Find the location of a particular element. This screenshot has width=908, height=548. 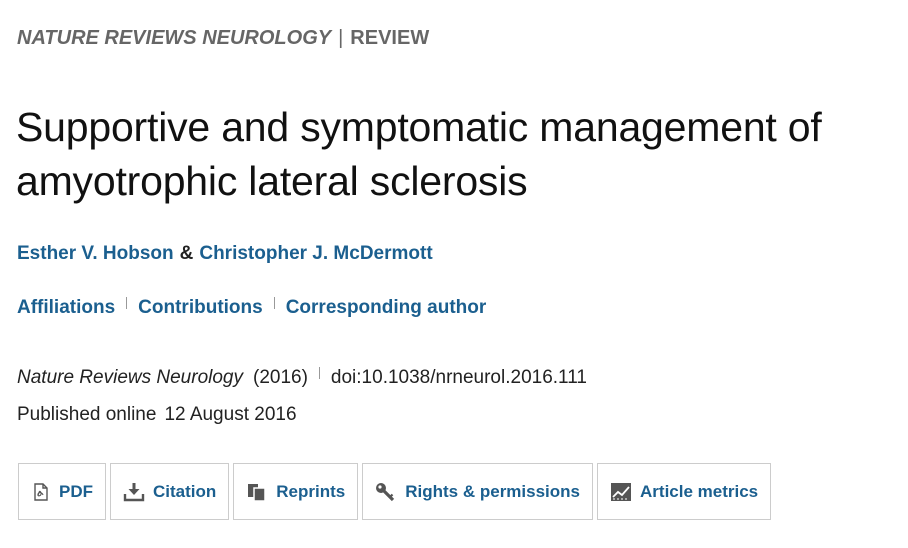

metrics-icon is located at coordinates (621, 492).